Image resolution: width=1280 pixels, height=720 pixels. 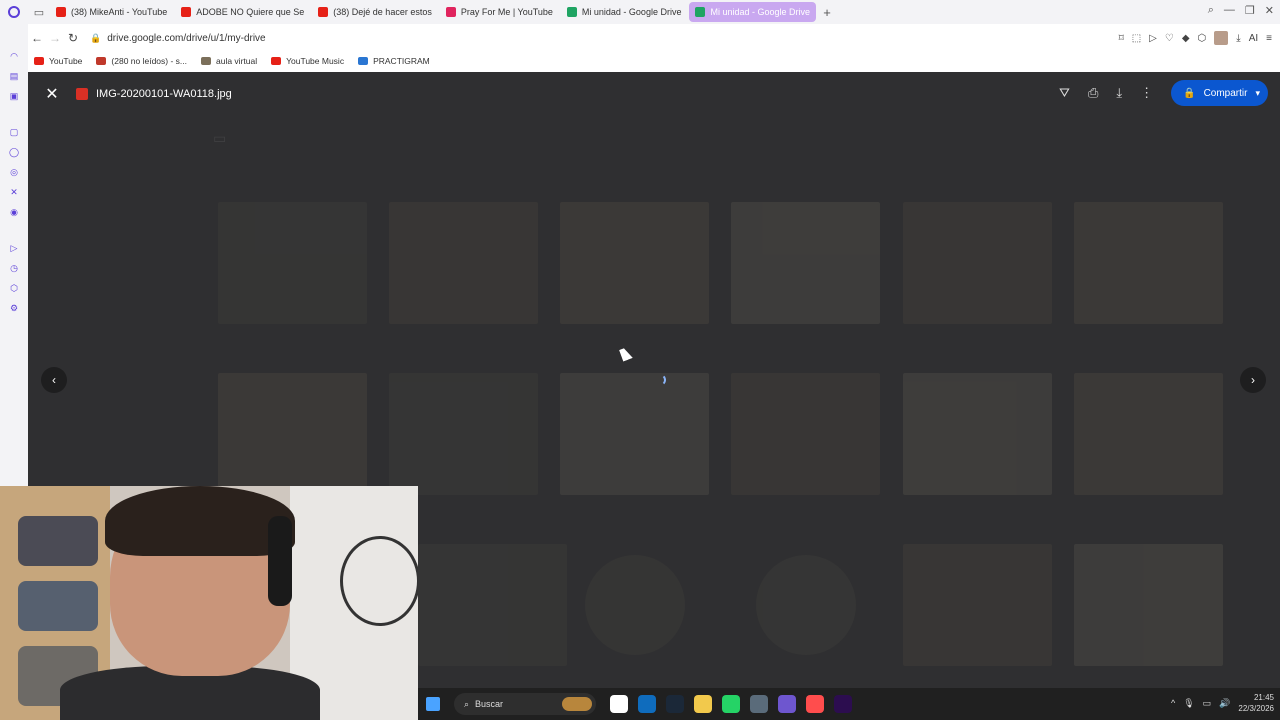 I want to click on menu-icon: ≡, so click(x=1269, y=38).